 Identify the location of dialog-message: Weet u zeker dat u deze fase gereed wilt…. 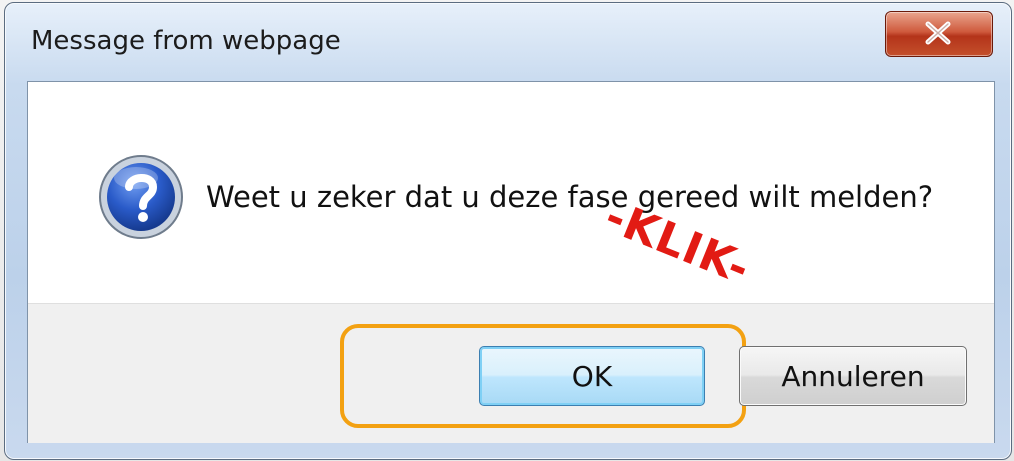
(570, 197).